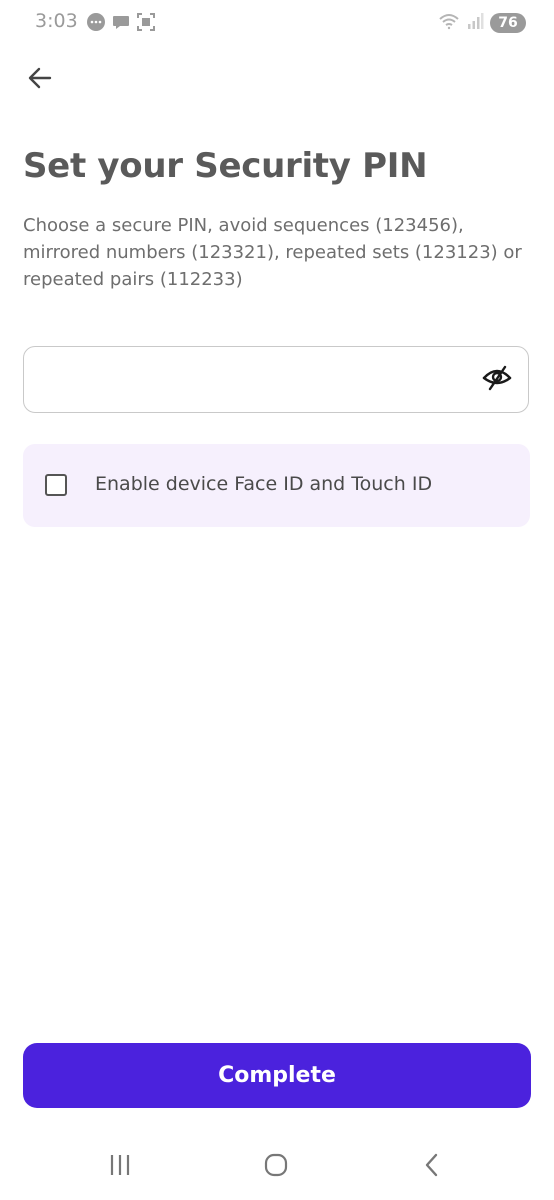 This screenshot has width=554, height=1200. What do you see at coordinates (56, 485) in the screenshot?
I see `biometric-checkbox` at bounding box center [56, 485].